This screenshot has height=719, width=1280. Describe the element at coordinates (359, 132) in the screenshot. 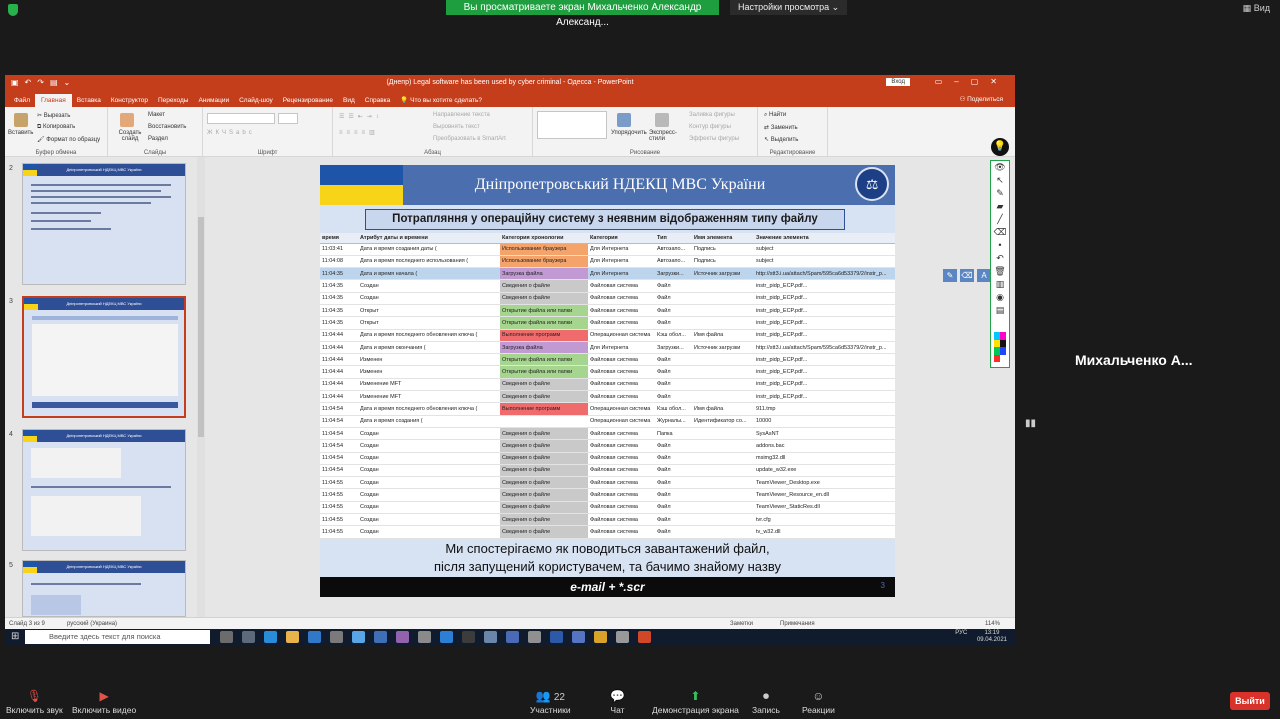

I see `align-buttons: ≡≡≡≡▥` at that location.